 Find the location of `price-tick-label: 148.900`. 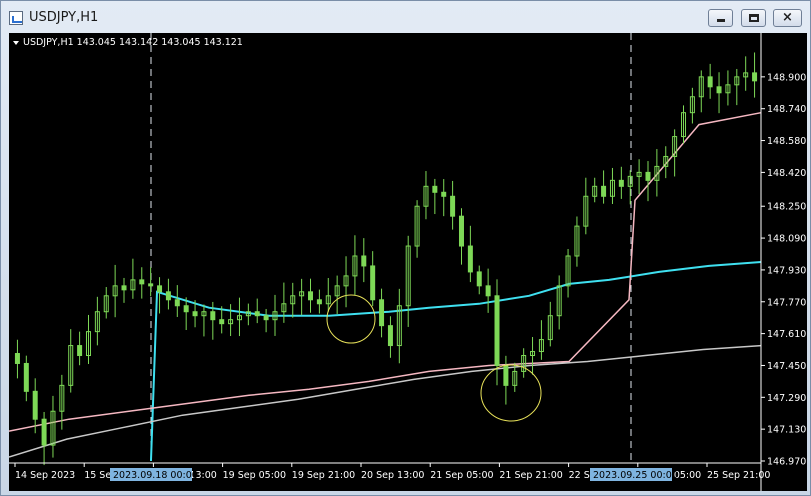

price-tick-label: 148.900 is located at coordinates (786, 77).